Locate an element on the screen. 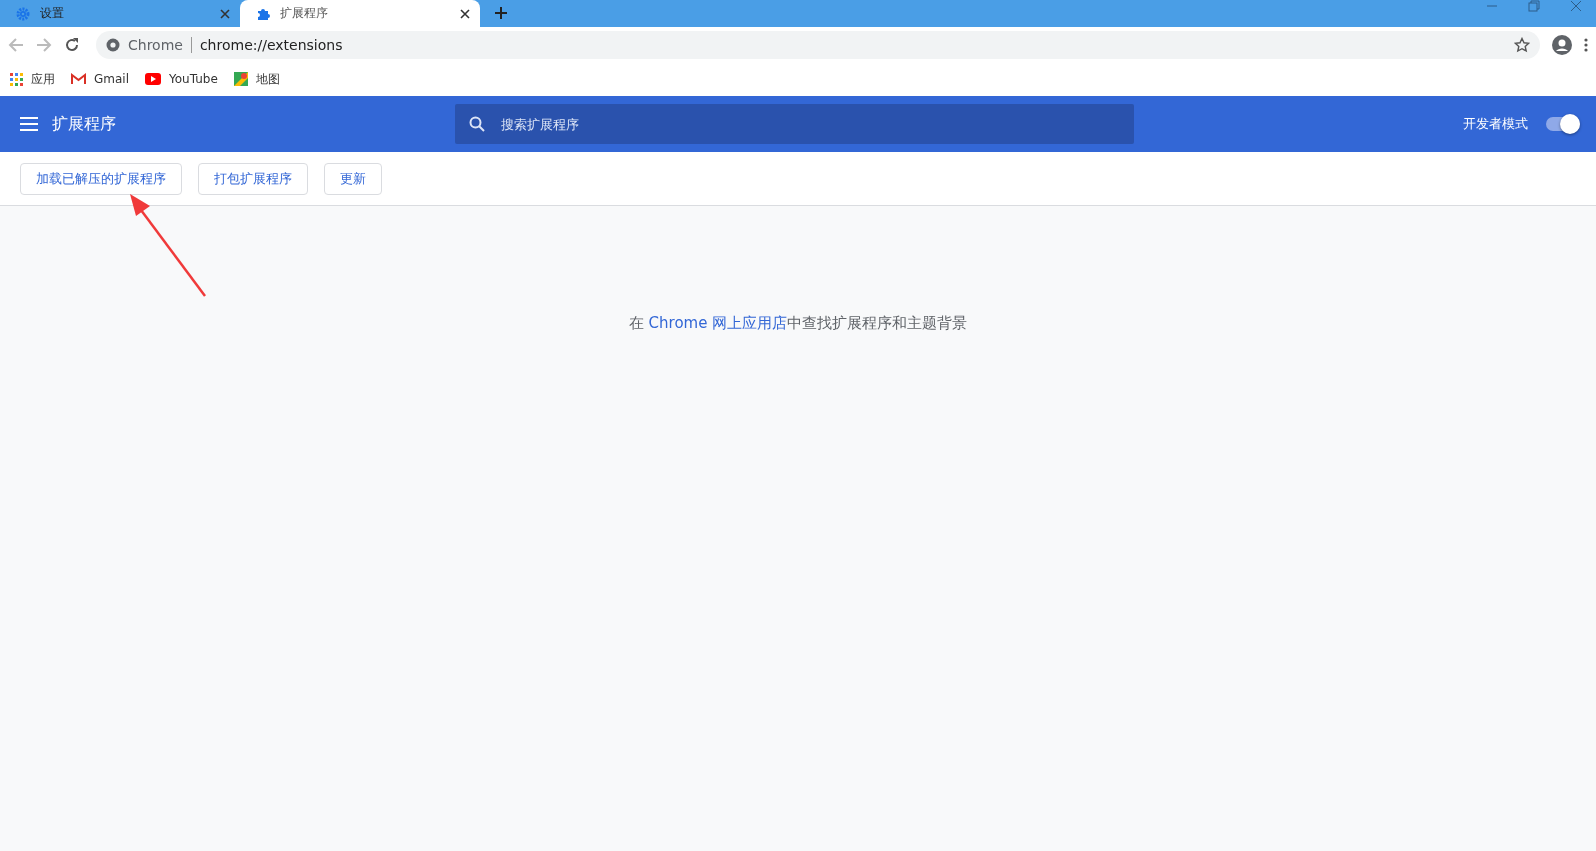  action-button: 打包扩展程序 is located at coordinates (253, 178).